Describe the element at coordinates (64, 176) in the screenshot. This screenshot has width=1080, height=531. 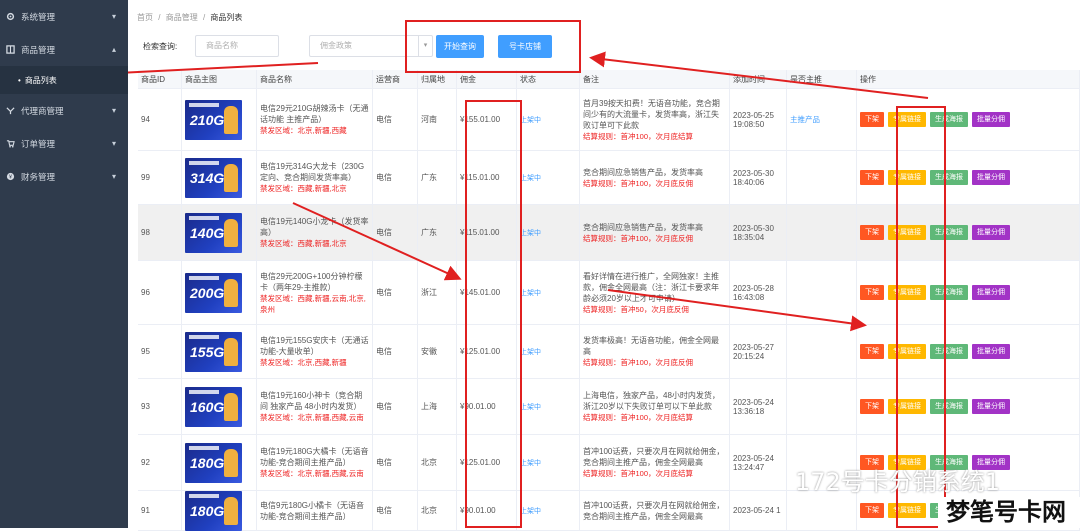
I see `sidebar-item-finance: ¥ 财务管理 ▾` at that location.